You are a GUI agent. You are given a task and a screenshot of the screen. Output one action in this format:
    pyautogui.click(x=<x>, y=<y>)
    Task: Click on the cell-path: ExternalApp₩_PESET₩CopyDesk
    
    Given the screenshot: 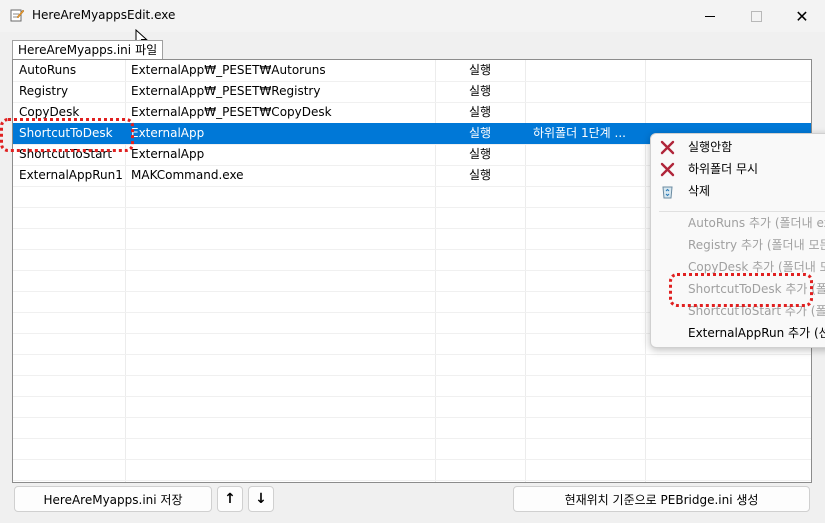 What is the action you would take?
    pyautogui.click(x=231, y=112)
    